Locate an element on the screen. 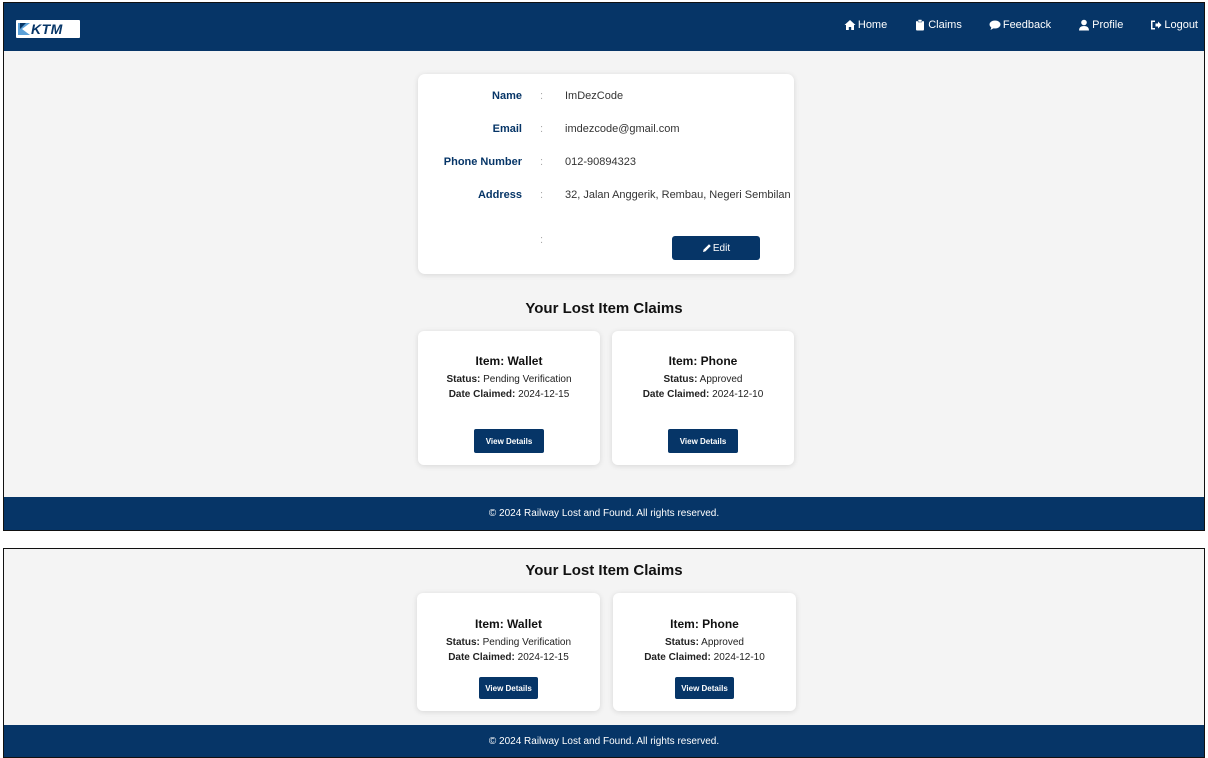  profile-row-email: Email : imdezcode@gmail.com is located at coordinates (606, 131).